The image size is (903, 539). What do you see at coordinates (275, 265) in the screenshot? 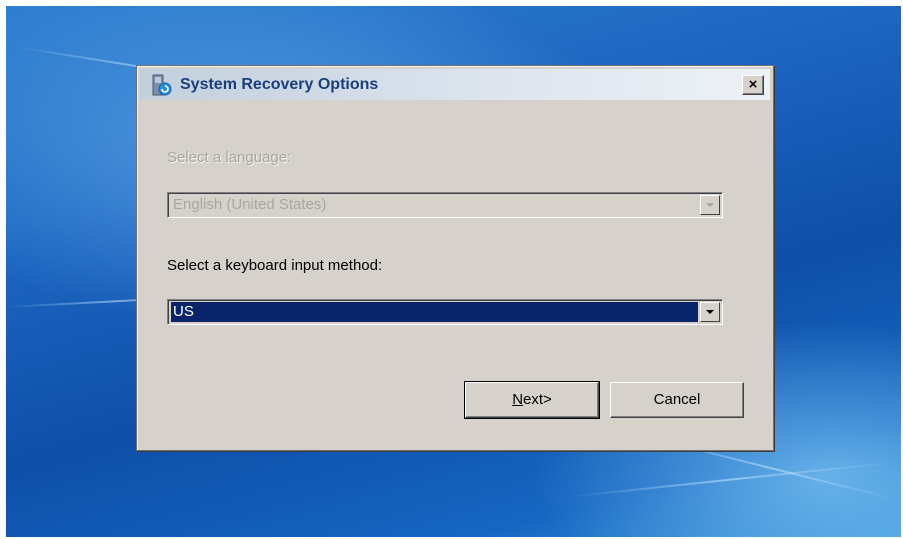
I see `keyboard-label: Select a keyboard input method:` at bounding box center [275, 265].